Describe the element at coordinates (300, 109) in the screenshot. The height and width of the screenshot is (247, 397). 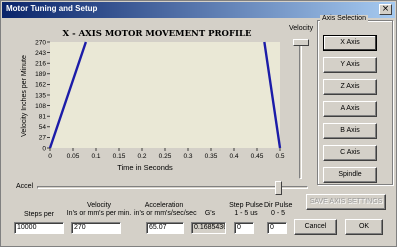
I see `velocity-slider-track` at that location.